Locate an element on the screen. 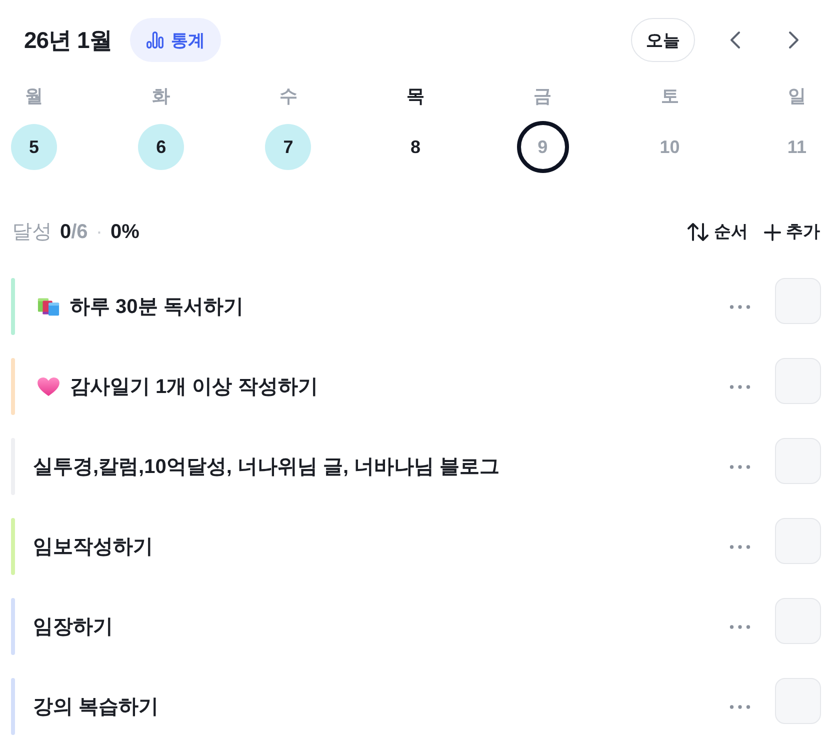 The image size is (830, 749). weekday-label: 금 is located at coordinates (543, 96).